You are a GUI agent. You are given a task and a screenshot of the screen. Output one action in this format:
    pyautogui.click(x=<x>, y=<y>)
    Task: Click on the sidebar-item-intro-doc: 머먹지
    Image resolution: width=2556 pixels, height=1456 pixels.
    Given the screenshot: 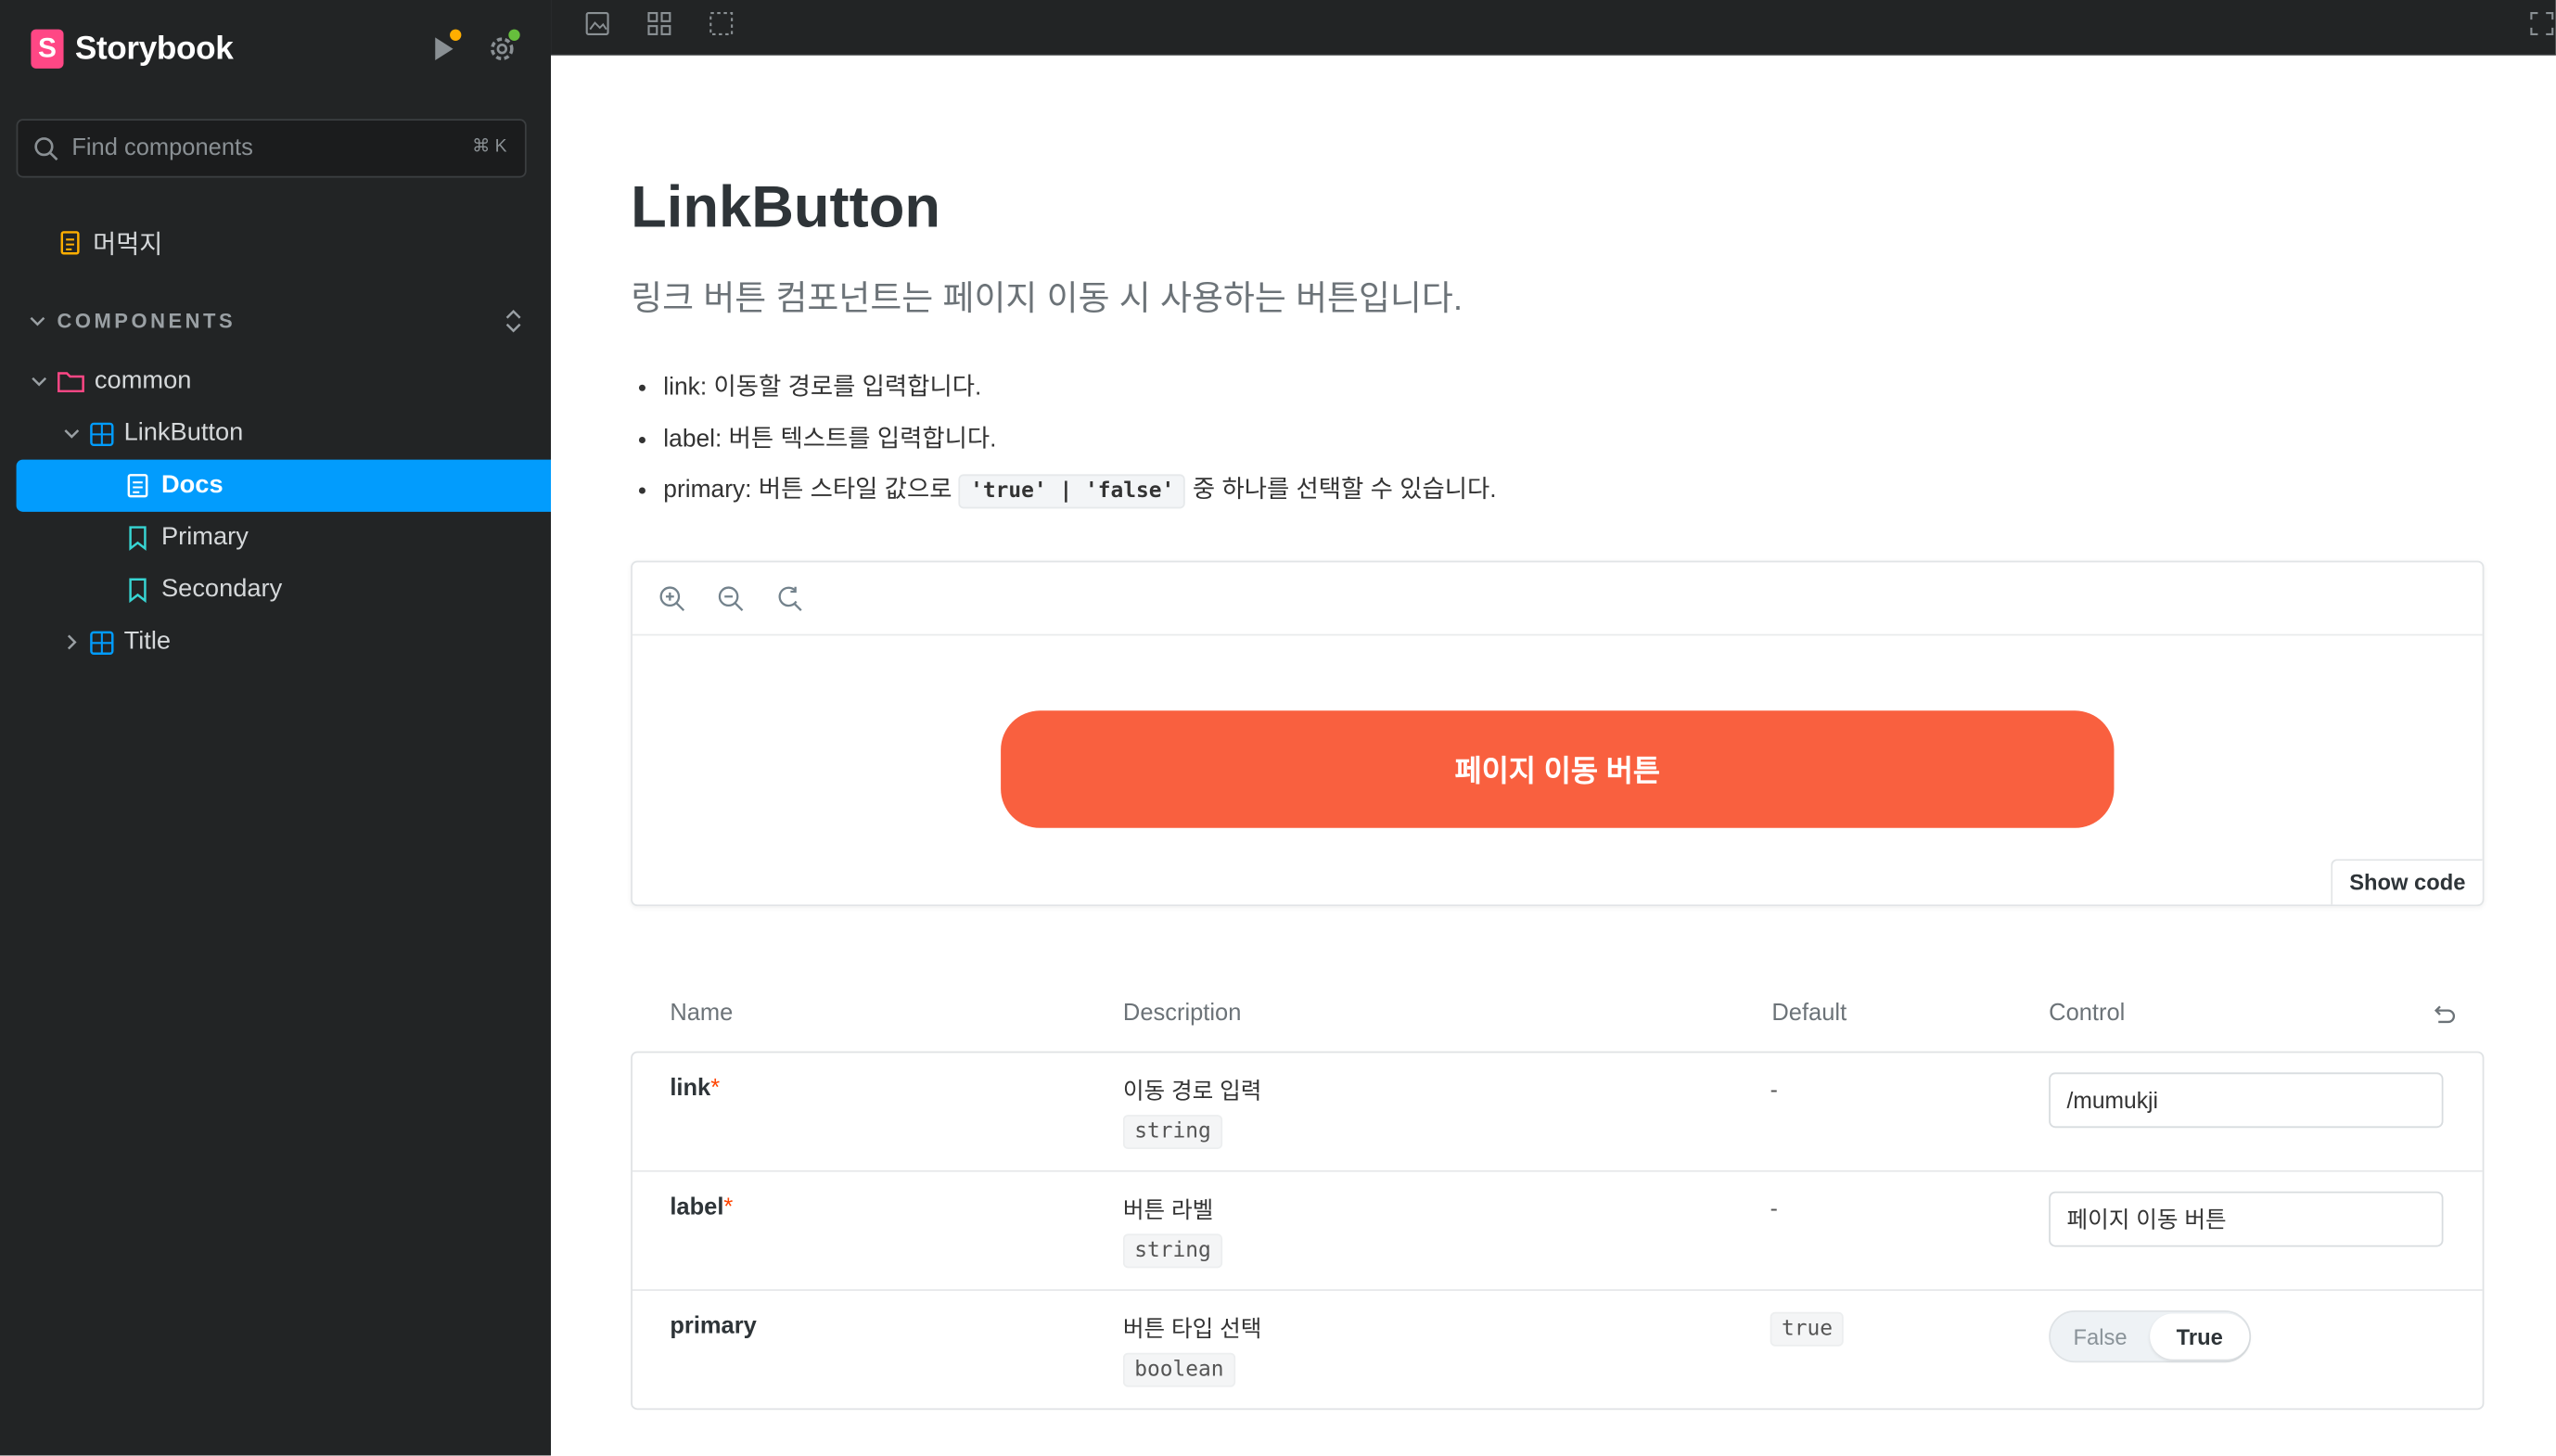 What is the action you would take?
    pyautogui.click(x=110, y=243)
    